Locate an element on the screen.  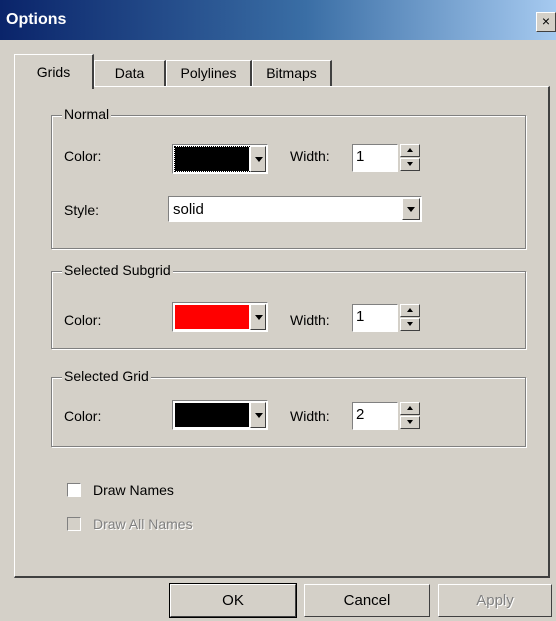
tab-bitmaps-label: Bitmaps is located at coordinates (291, 73).